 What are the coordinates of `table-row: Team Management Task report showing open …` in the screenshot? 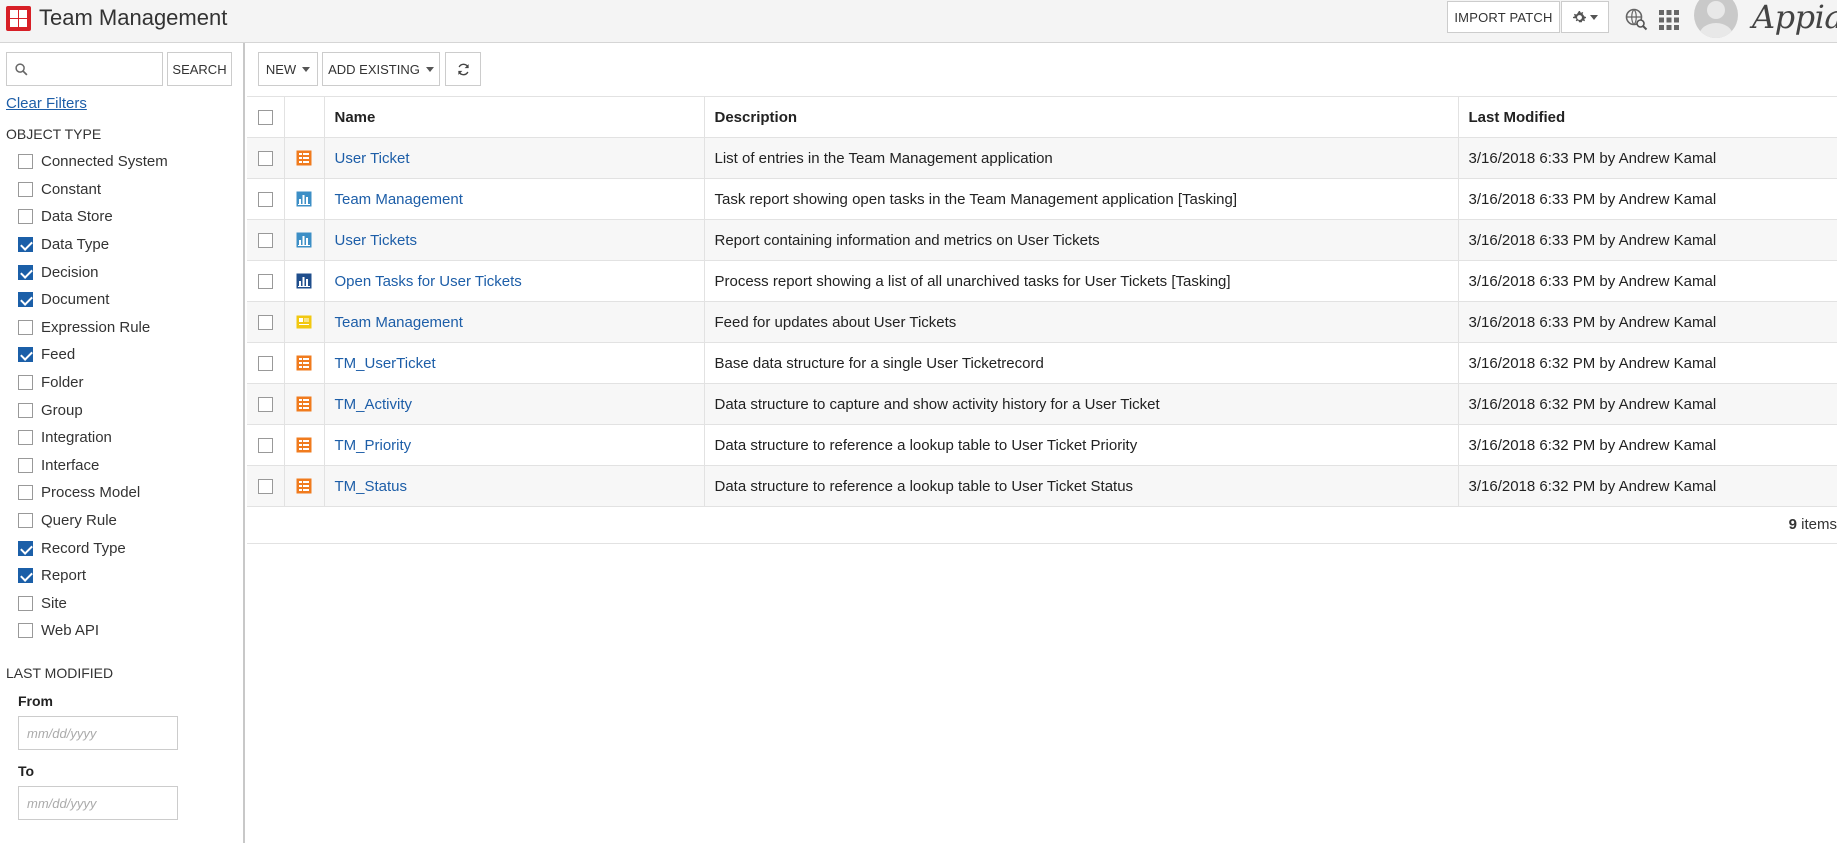 It's located at (1042, 199).